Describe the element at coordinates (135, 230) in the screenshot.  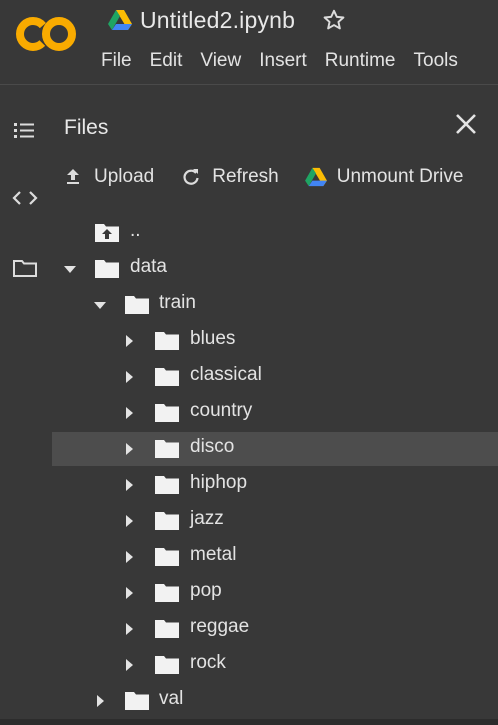
I see `tree-label-parent: ..` at that location.